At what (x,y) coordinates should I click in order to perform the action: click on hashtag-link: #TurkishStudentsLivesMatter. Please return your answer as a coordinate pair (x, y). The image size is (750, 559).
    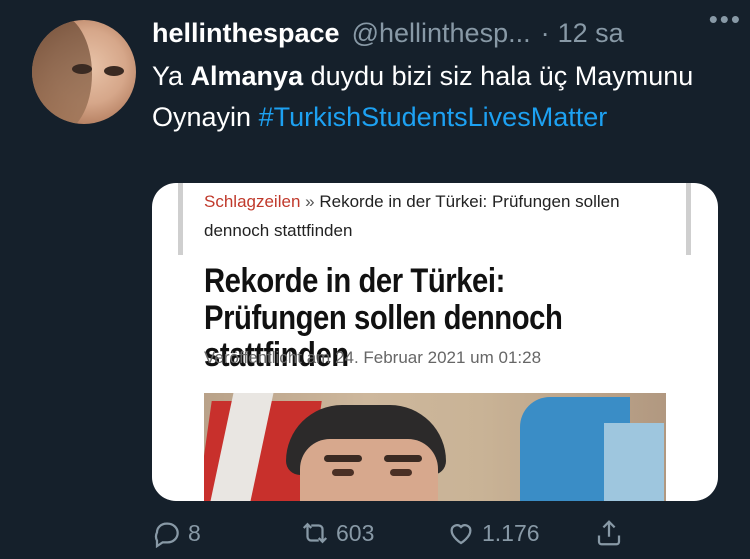
    Looking at the image, I should click on (433, 117).